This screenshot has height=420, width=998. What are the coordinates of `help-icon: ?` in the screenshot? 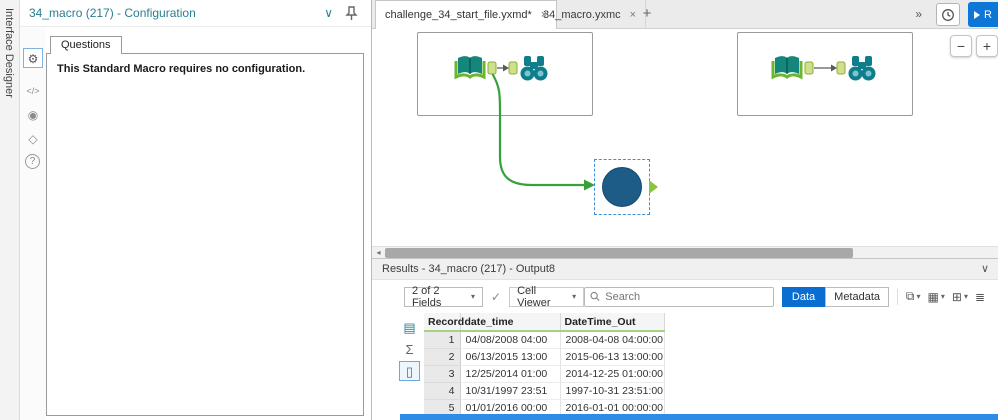 It's located at (32, 161).